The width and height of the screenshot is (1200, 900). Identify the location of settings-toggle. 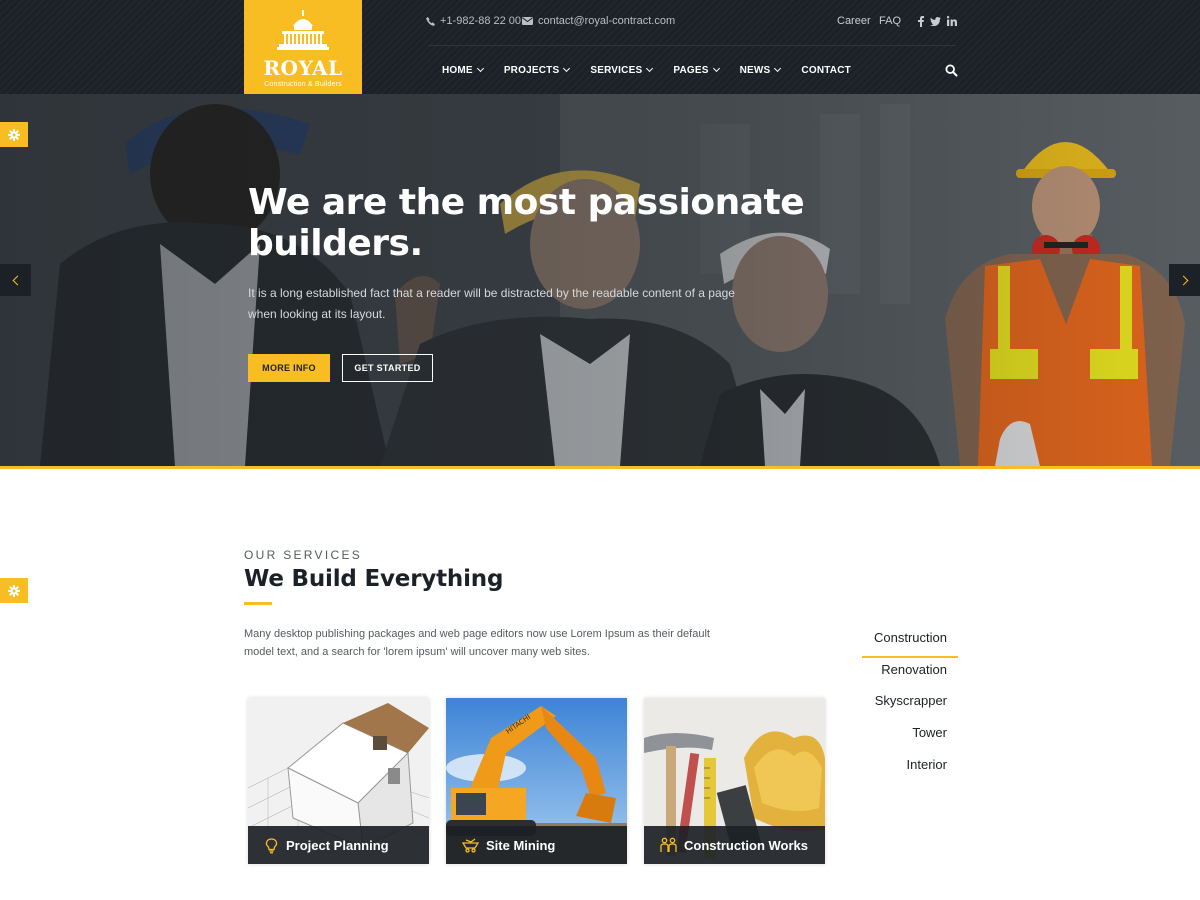
(14, 590).